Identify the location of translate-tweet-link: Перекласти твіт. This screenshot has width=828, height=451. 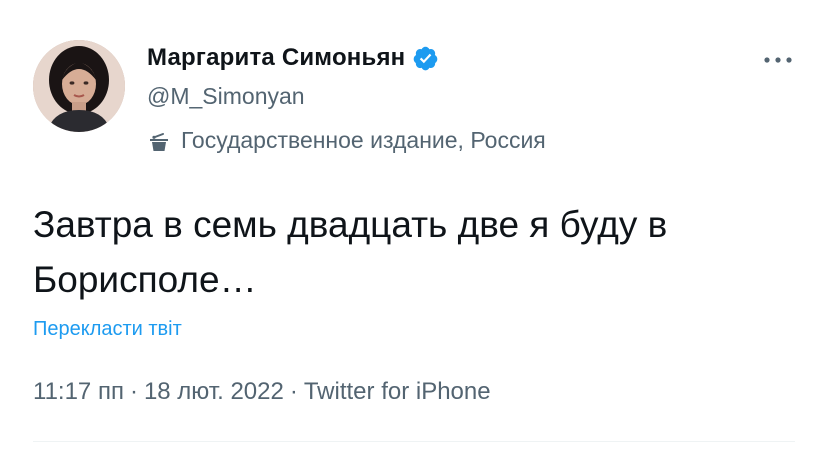
(107, 329).